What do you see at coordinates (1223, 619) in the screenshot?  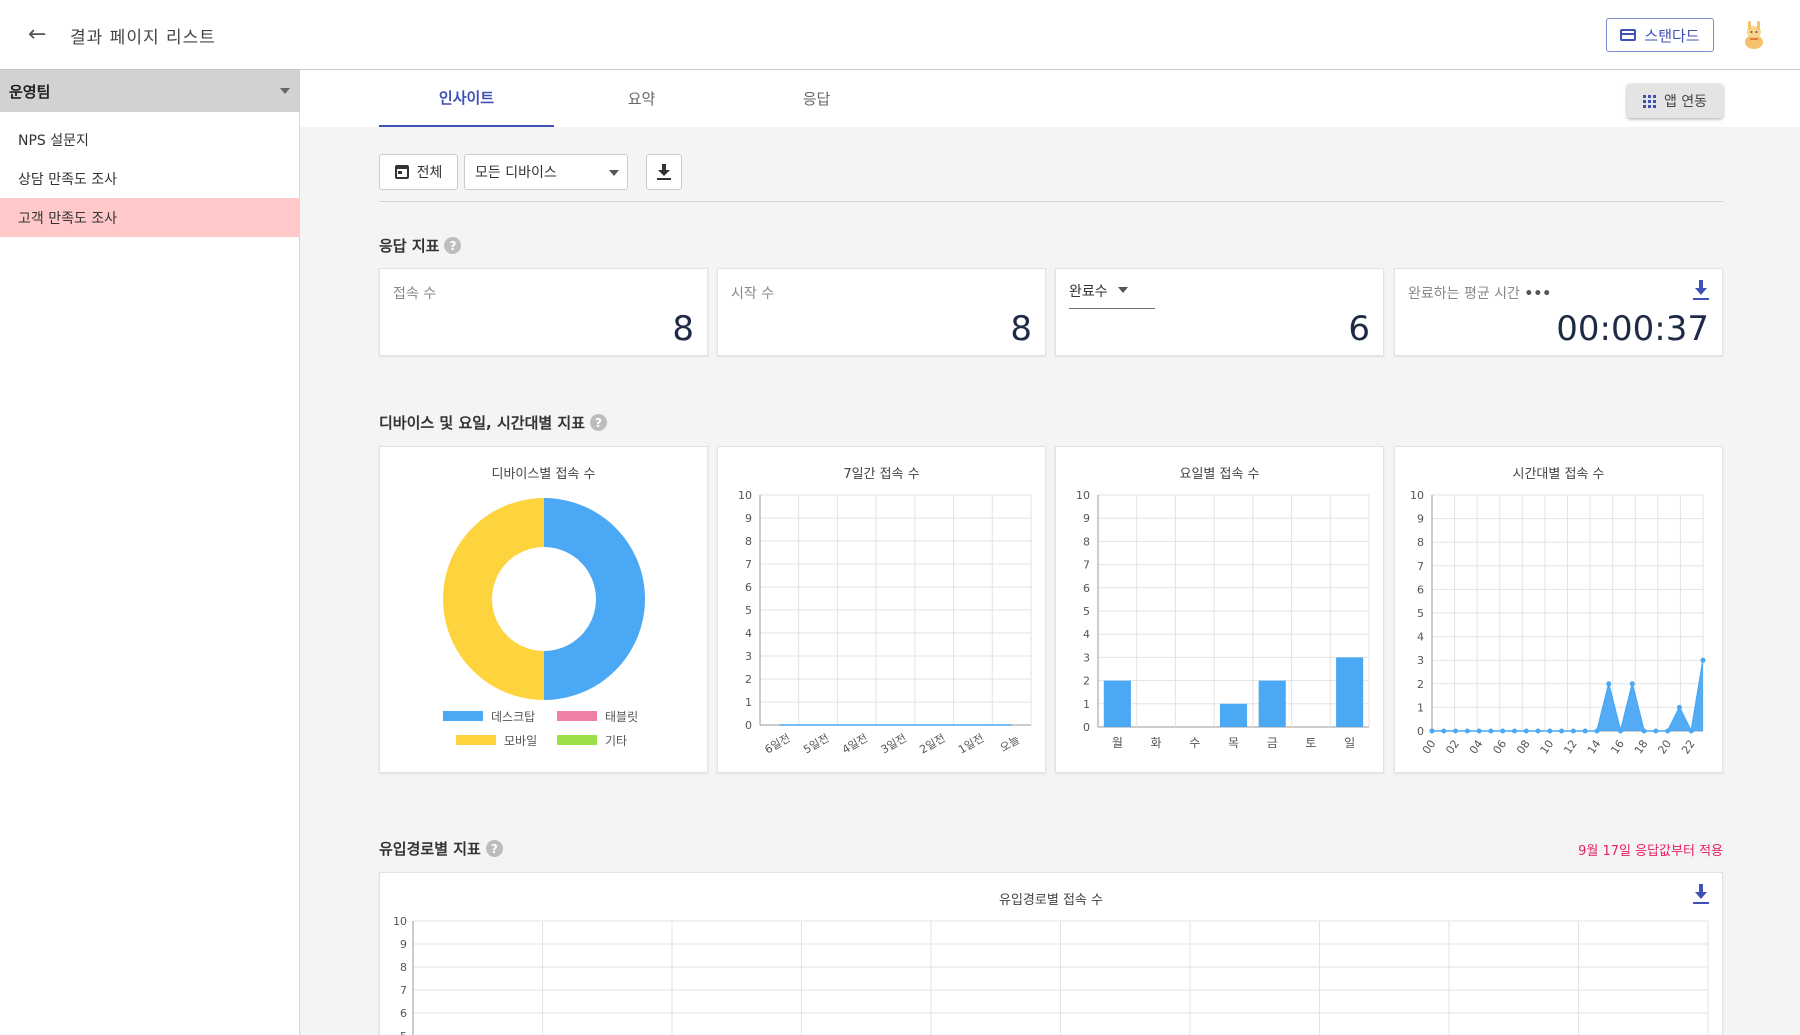 I see `weekday-bar-chart: 0 1 2 3 4 5 6 7 8 9 10 월 화 수 목 금 토 일` at bounding box center [1223, 619].